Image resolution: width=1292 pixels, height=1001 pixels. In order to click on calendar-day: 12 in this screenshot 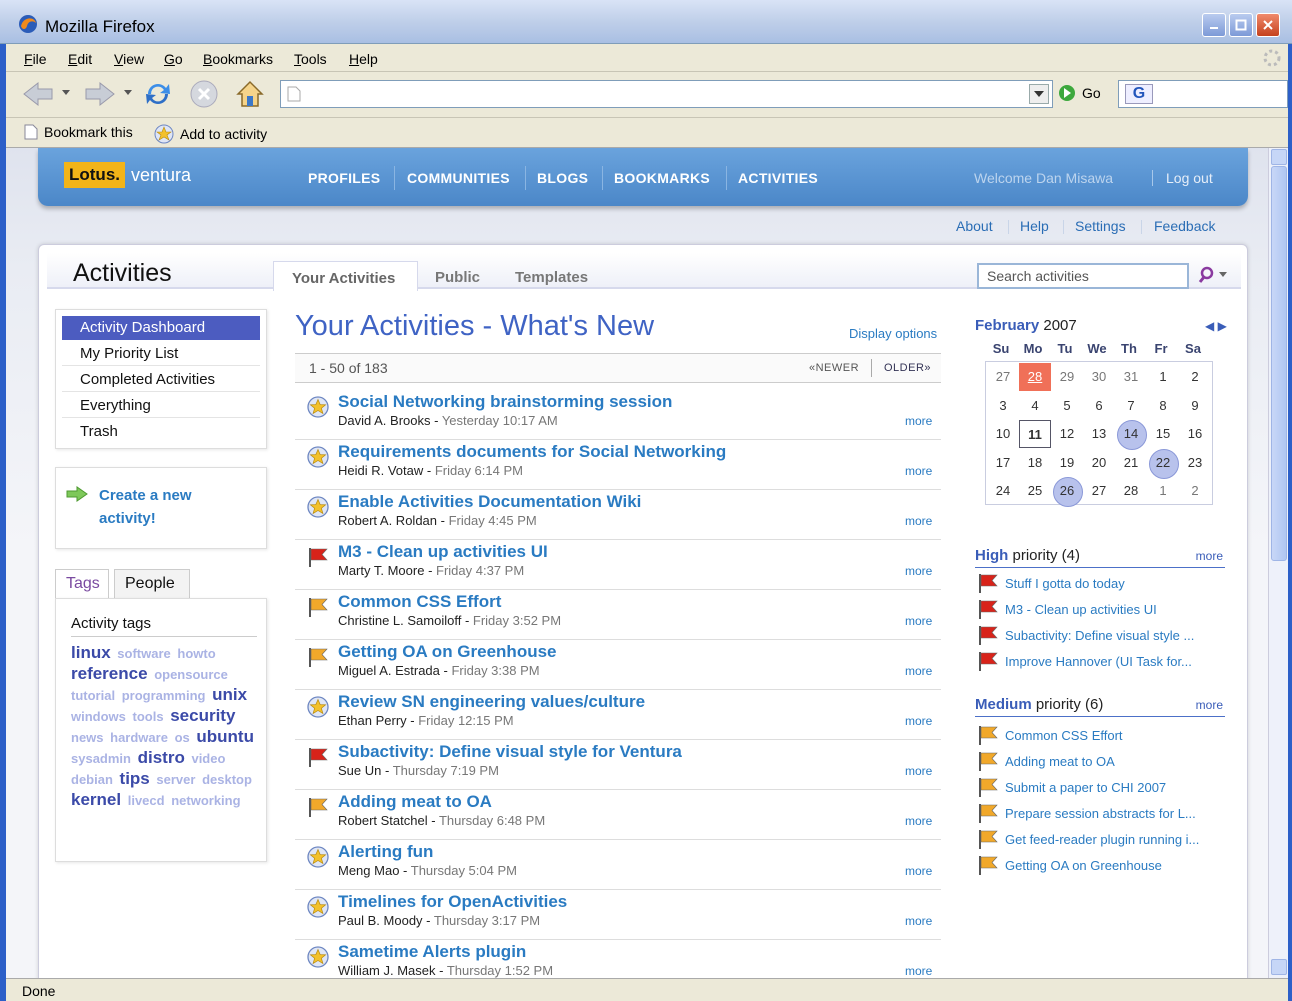, I will do `click(1067, 434)`.